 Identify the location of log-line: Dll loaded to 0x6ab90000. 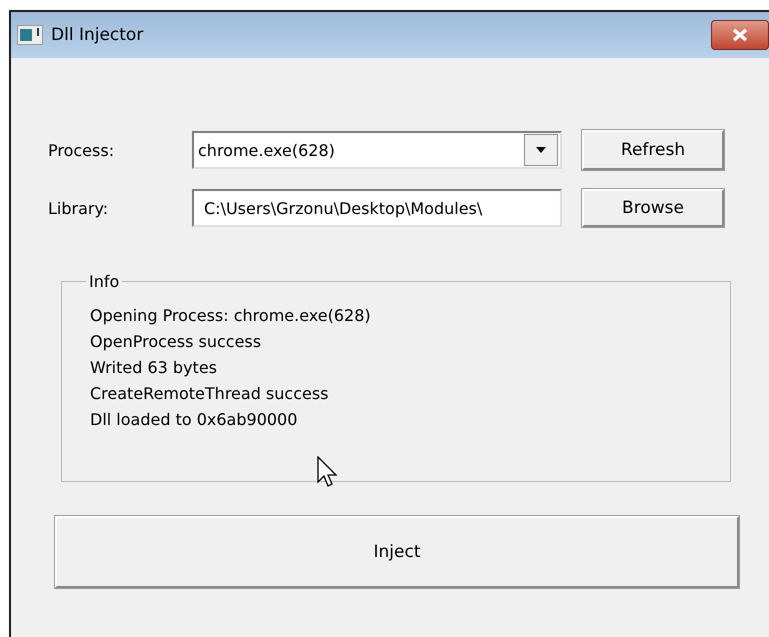
(194, 420).